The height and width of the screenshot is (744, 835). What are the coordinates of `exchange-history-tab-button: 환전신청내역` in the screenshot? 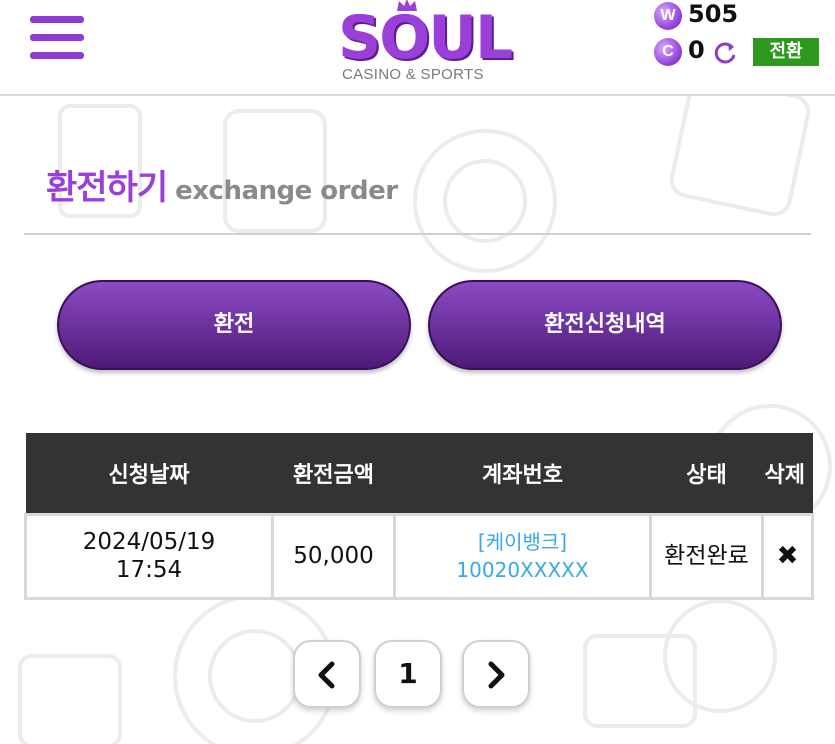 It's located at (605, 325).